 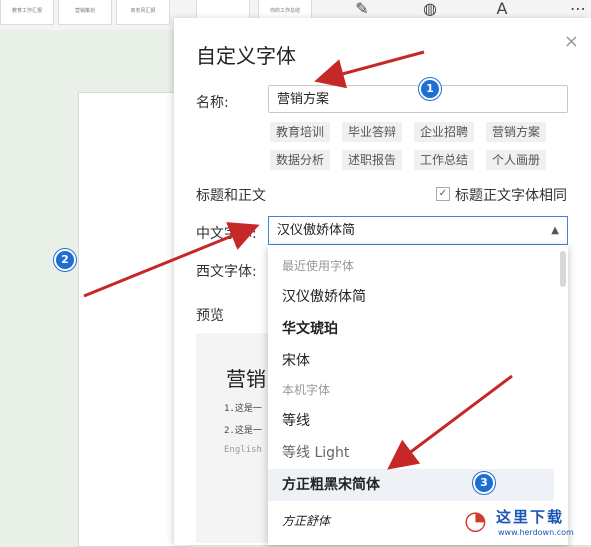 What do you see at coordinates (226, 272) in the screenshot?
I see `western-font-label: 西文字体:` at bounding box center [226, 272].